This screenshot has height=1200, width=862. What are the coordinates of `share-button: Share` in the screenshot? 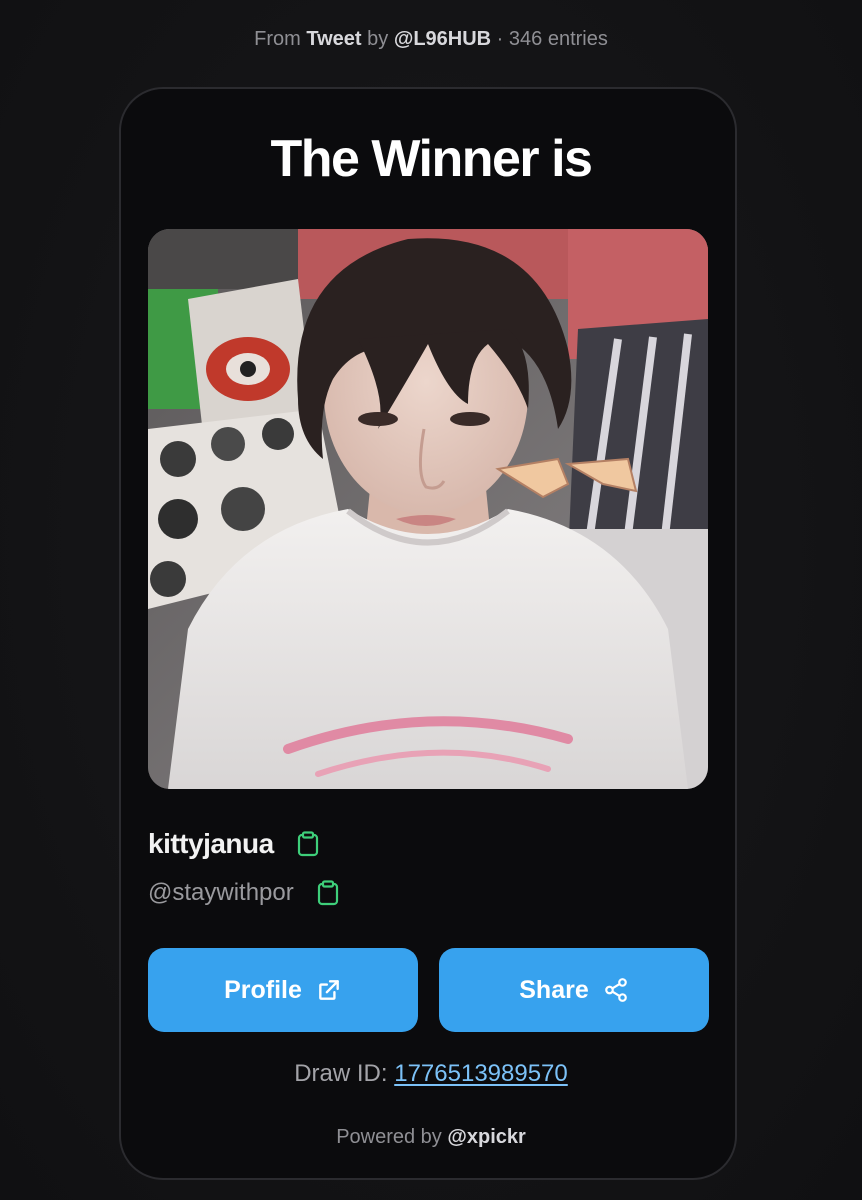 It's located at (574, 990).